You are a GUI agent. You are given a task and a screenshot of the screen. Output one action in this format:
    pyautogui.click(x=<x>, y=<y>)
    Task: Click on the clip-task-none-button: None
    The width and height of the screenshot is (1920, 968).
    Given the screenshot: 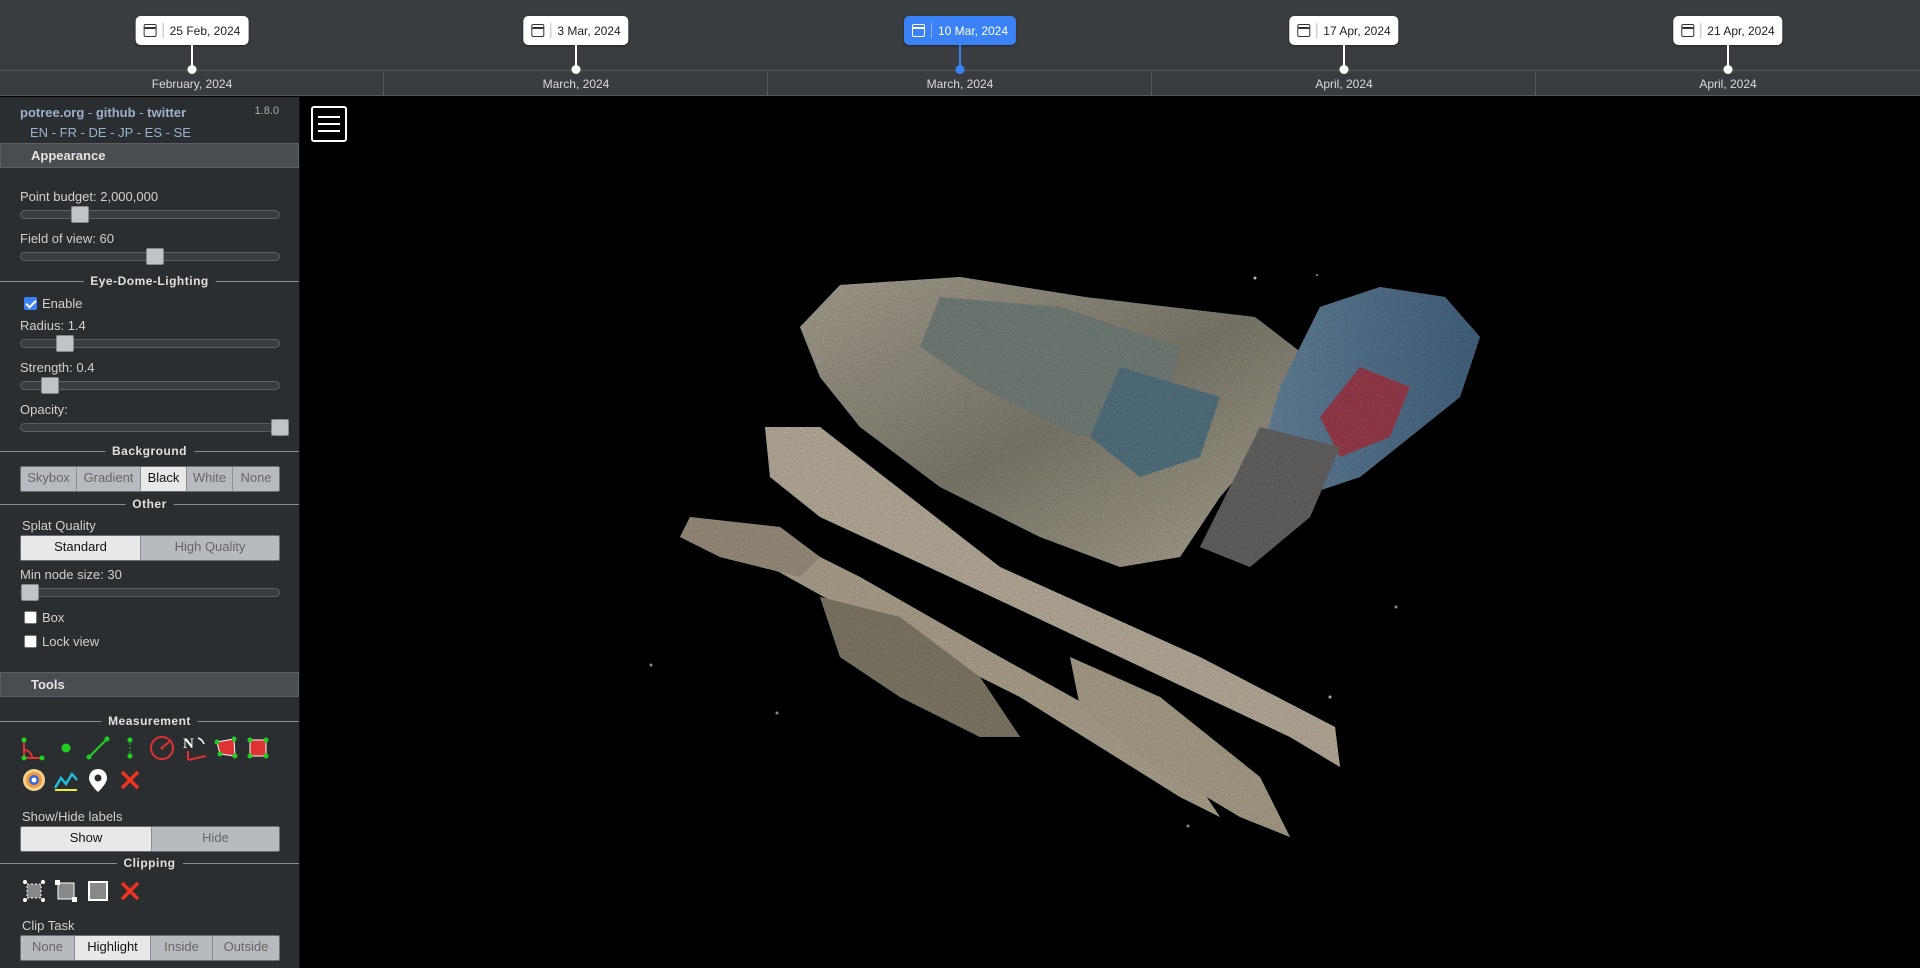 What is the action you would take?
    pyautogui.click(x=48, y=948)
    